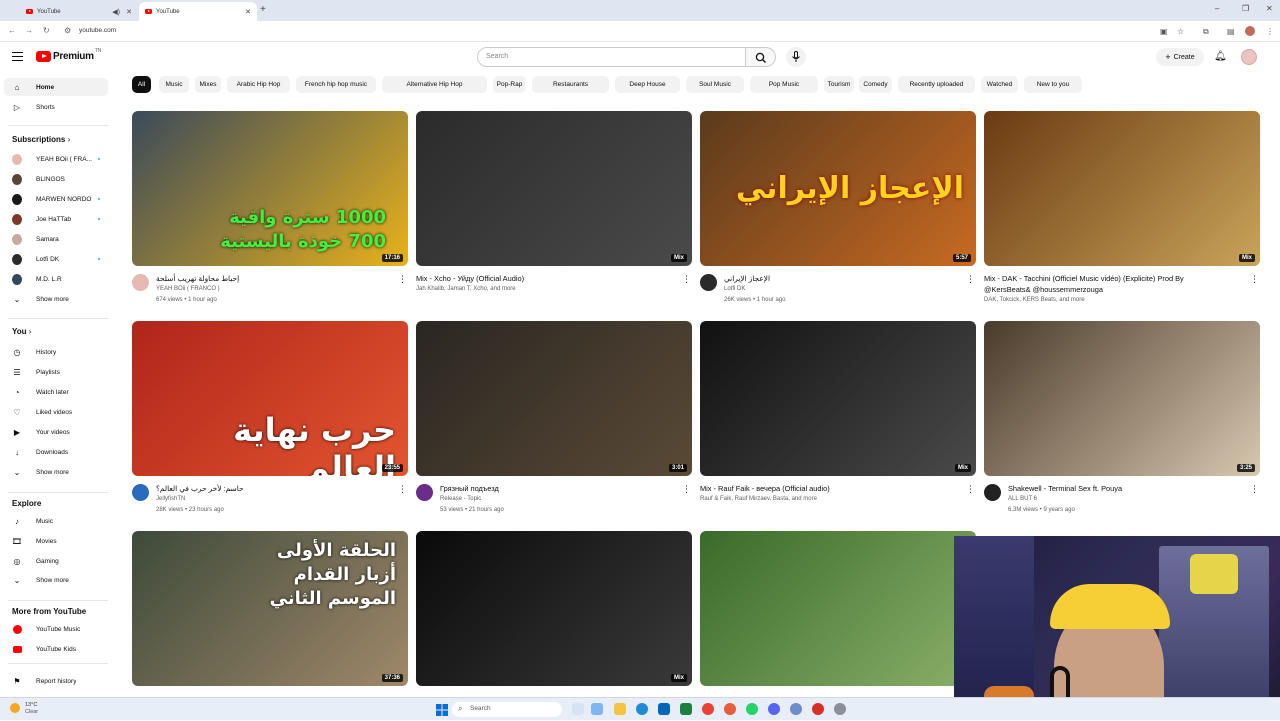 Image resolution: width=1280 pixels, height=721 pixels. Describe the element at coordinates (12, 30) in the screenshot. I see `back-icon: ←` at that location.